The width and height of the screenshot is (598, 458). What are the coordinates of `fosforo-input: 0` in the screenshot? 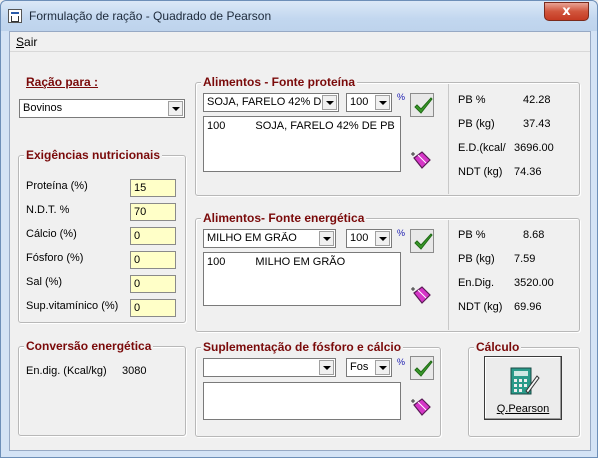 It's located at (153, 260).